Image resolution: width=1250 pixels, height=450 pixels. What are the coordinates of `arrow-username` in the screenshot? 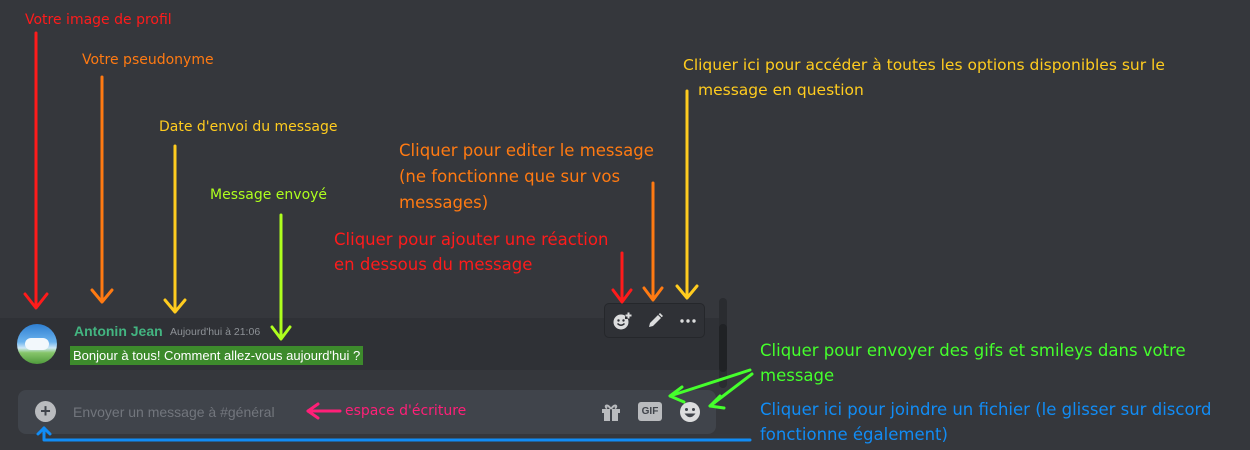 It's located at (102, 189).